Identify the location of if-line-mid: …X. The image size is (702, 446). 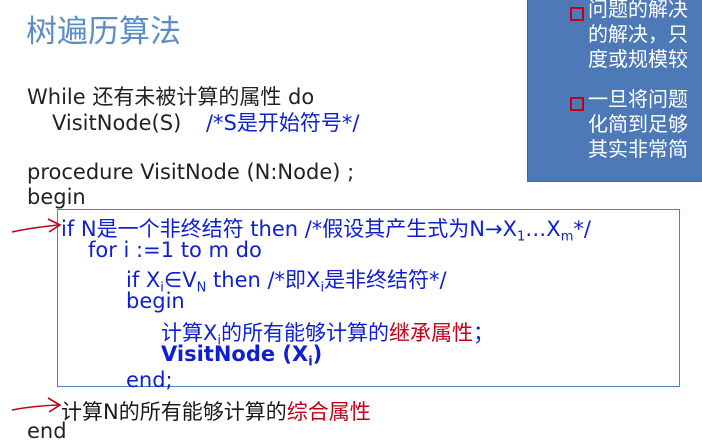
(543, 229).